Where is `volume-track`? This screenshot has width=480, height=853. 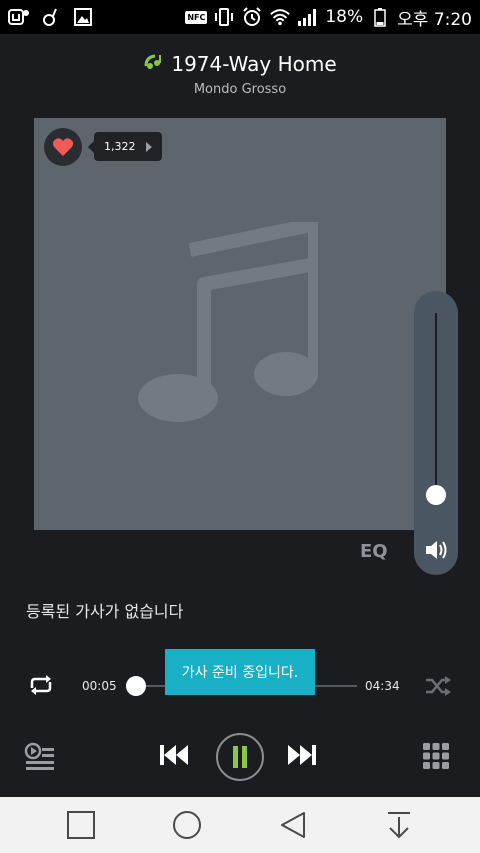 volume-track is located at coordinates (436, 409).